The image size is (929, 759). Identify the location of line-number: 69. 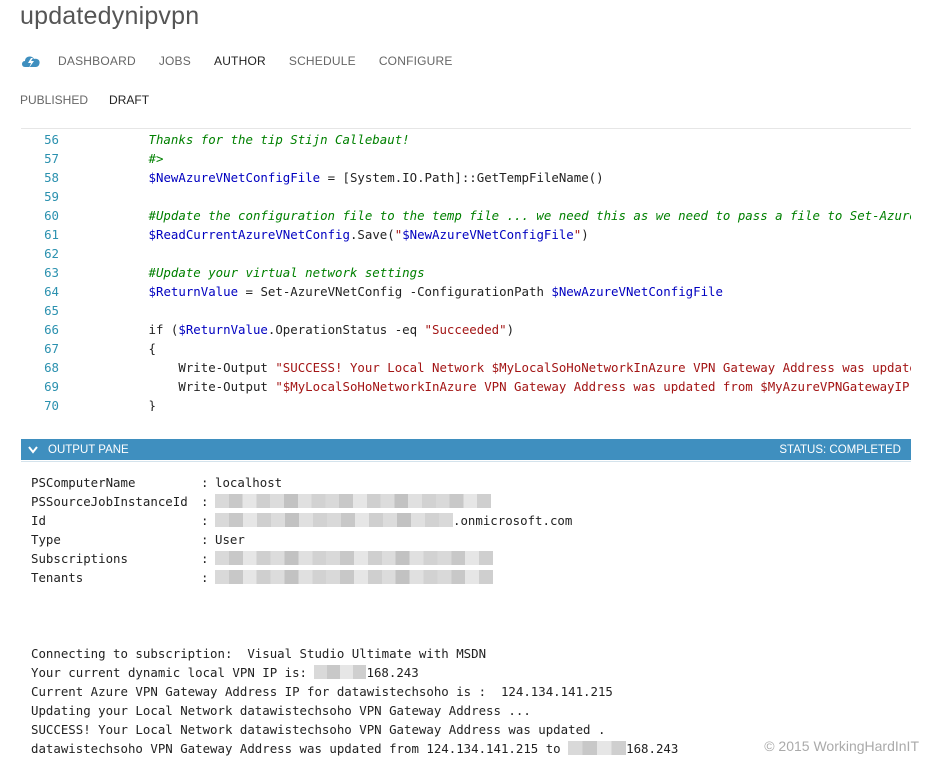
(51, 386).